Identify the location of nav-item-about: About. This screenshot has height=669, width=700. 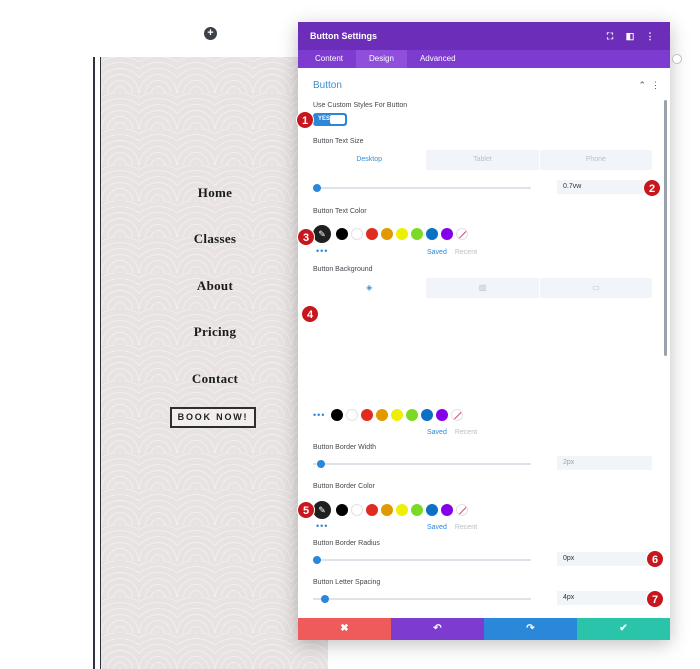
(215, 286).